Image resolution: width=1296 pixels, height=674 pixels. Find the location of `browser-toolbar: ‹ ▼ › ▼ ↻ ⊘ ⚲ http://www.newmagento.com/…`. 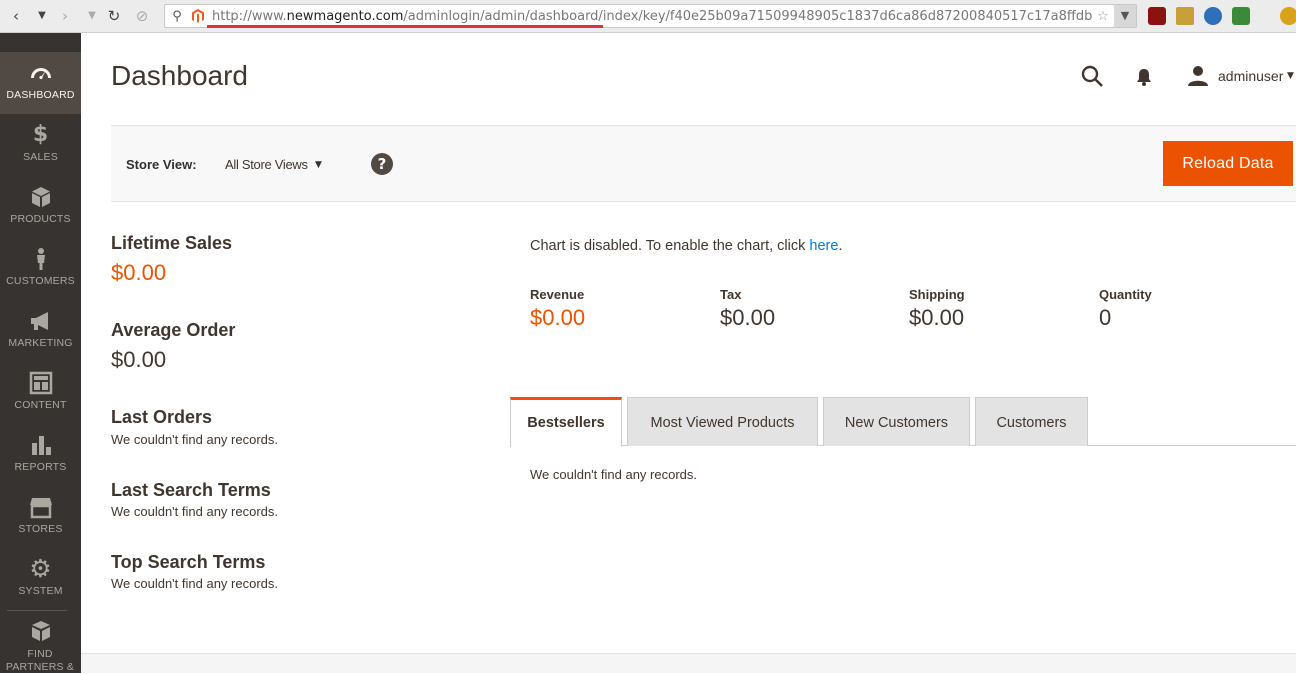

browser-toolbar: ‹ ▼ › ▼ ↻ ⊘ ⚲ http://www.newmagento.com/… is located at coordinates (648, 16).